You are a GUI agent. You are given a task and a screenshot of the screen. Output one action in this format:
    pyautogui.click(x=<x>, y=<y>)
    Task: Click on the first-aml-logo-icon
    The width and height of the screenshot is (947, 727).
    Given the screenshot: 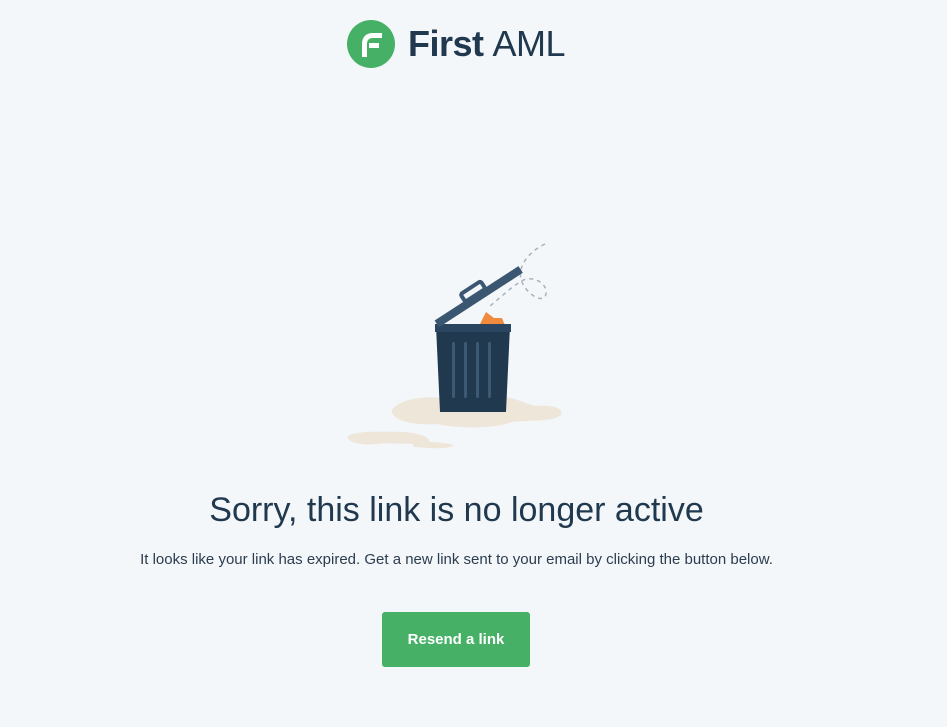 What is the action you would take?
    pyautogui.click(x=371, y=44)
    